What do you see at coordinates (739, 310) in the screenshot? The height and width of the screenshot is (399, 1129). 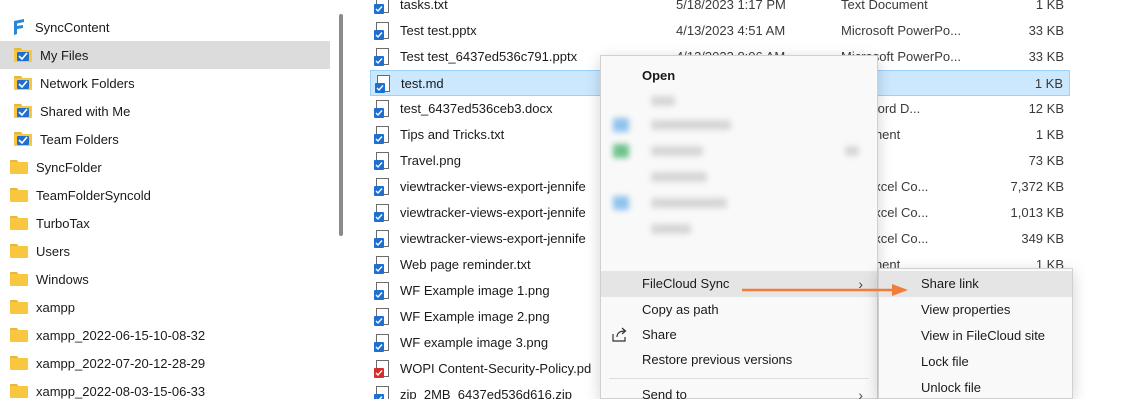 I see `menu-item-copy-as-path: Copy as path` at bounding box center [739, 310].